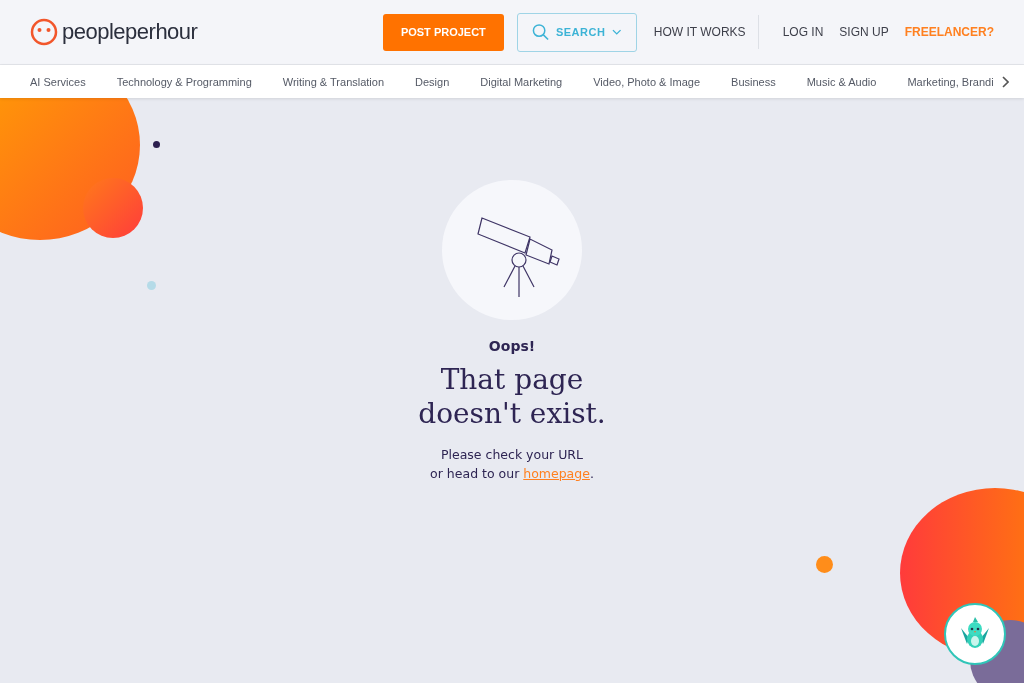 The width and height of the screenshot is (1024, 683). Describe the element at coordinates (699, 32) in the screenshot. I see `nav-link: HOW IT WORKS` at that location.